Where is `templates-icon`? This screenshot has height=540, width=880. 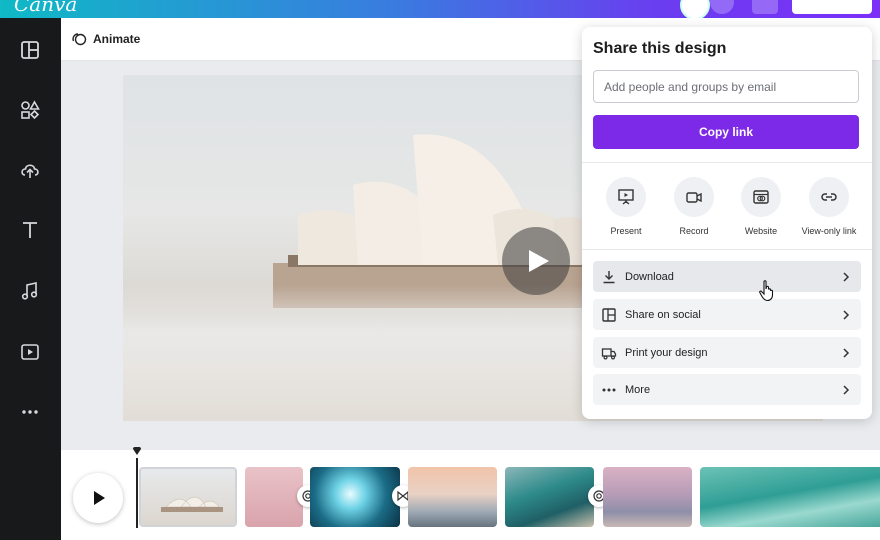
templates-icon is located at coordinates (30, 50).